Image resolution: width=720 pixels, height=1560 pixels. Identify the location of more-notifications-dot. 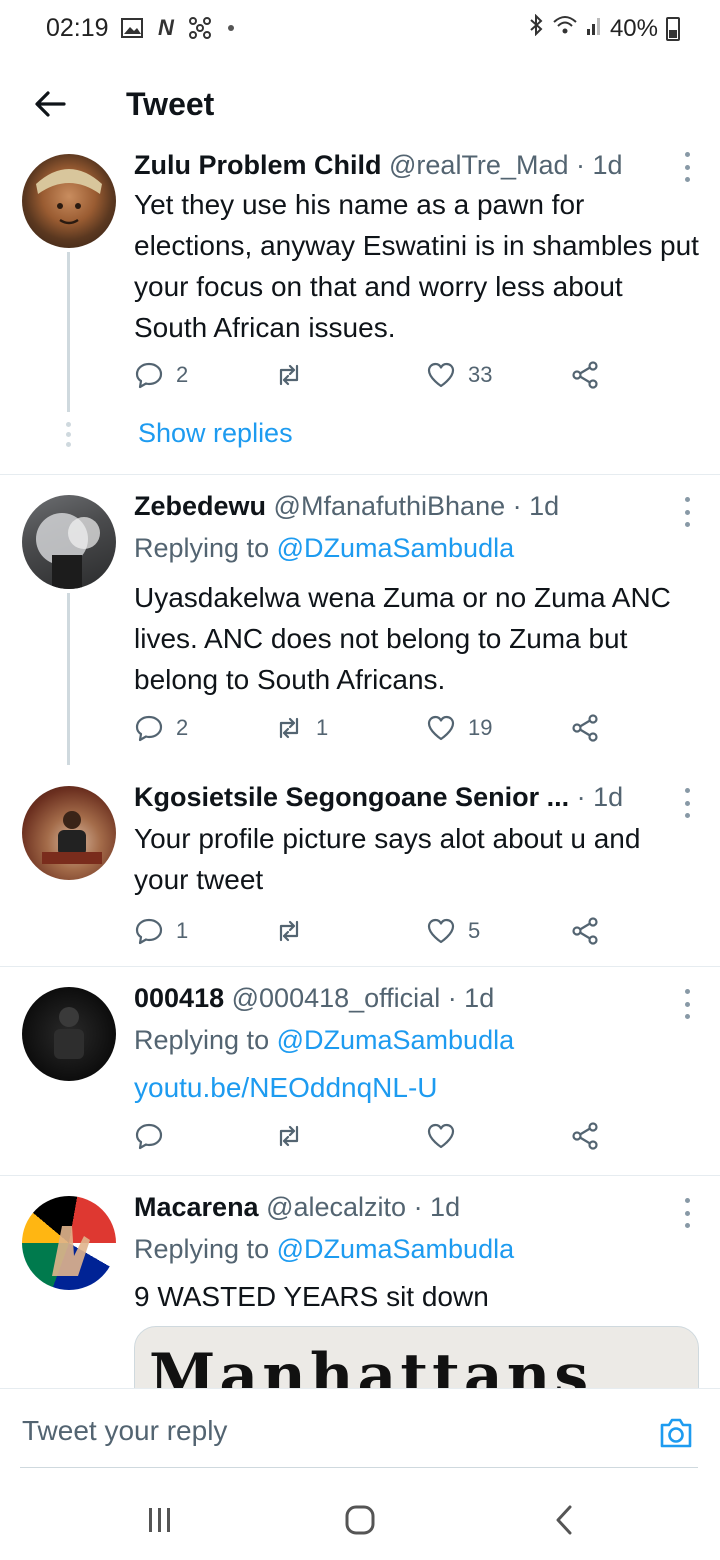
(231, 28).